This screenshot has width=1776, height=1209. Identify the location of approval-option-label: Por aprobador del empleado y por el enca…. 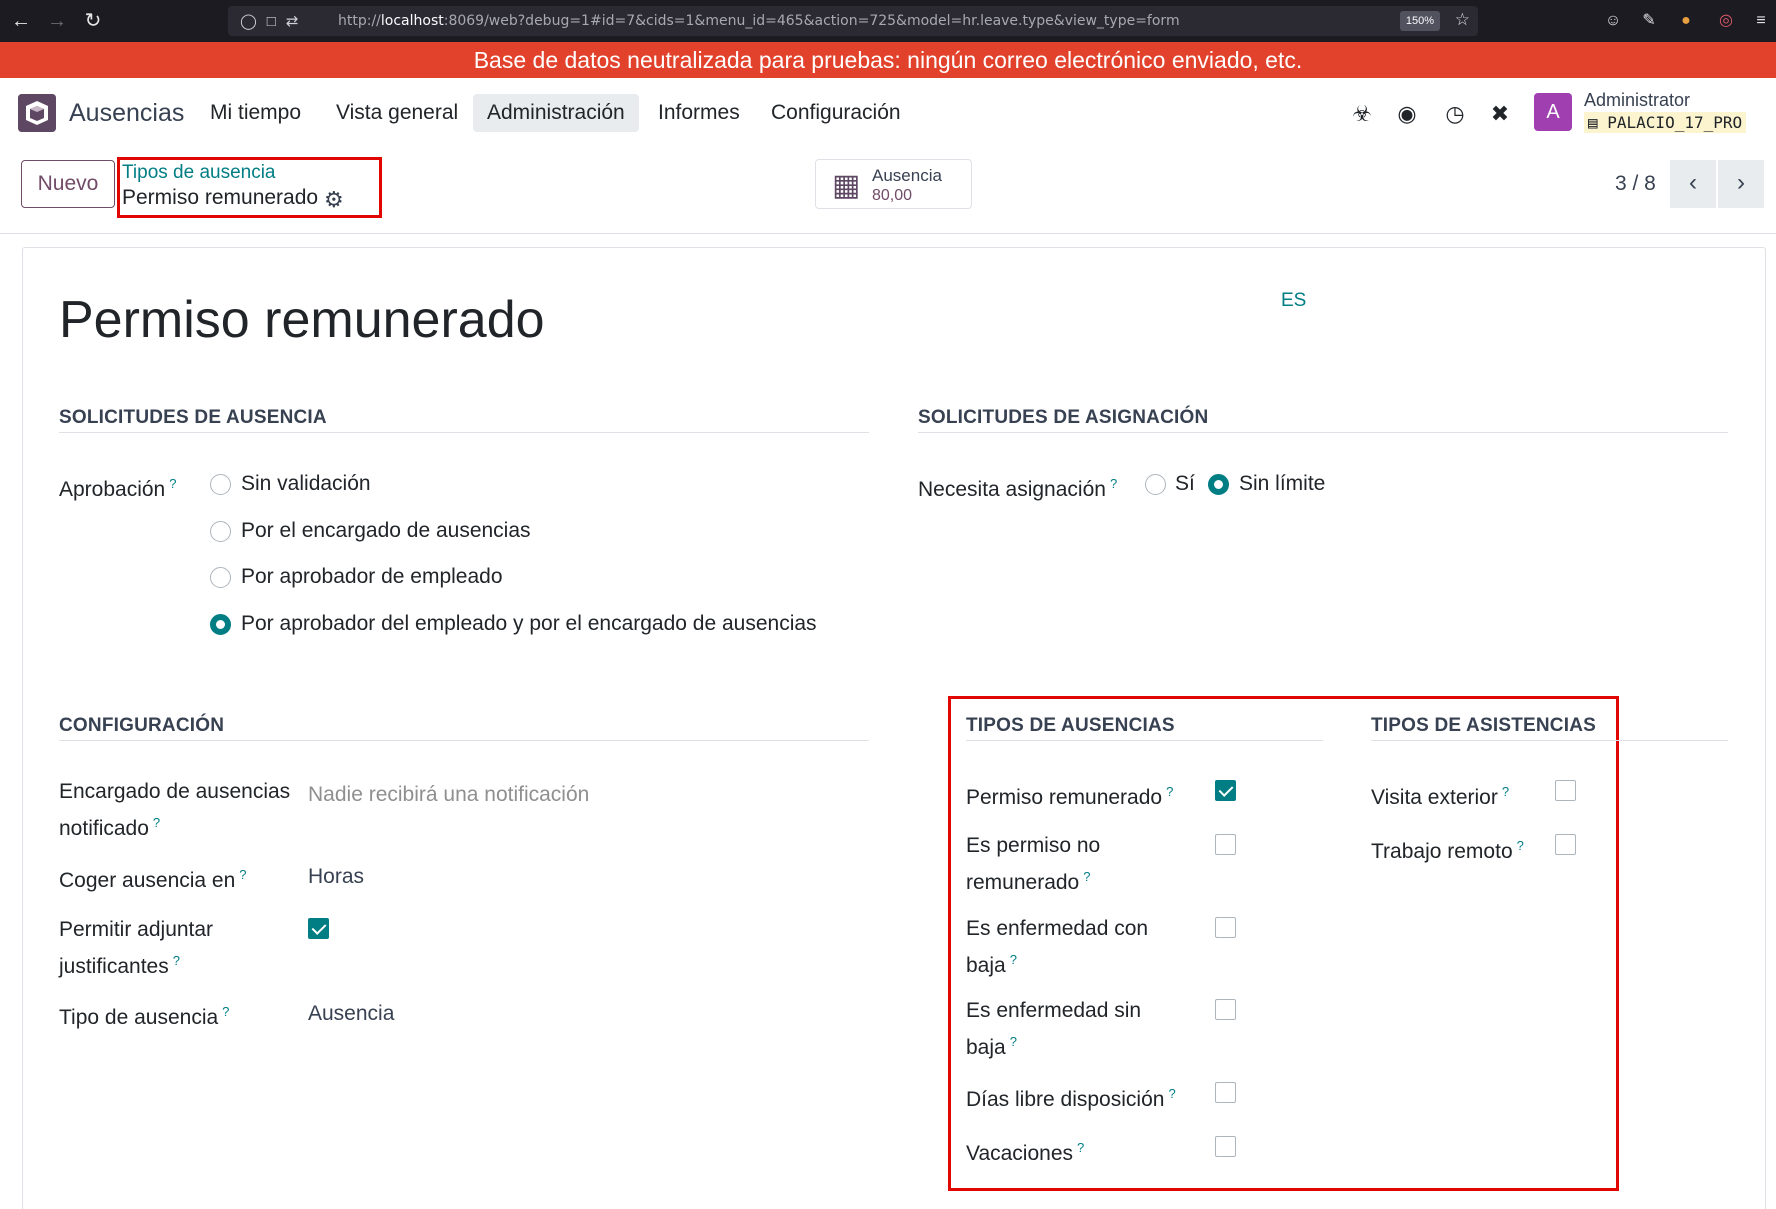
(529, 624).